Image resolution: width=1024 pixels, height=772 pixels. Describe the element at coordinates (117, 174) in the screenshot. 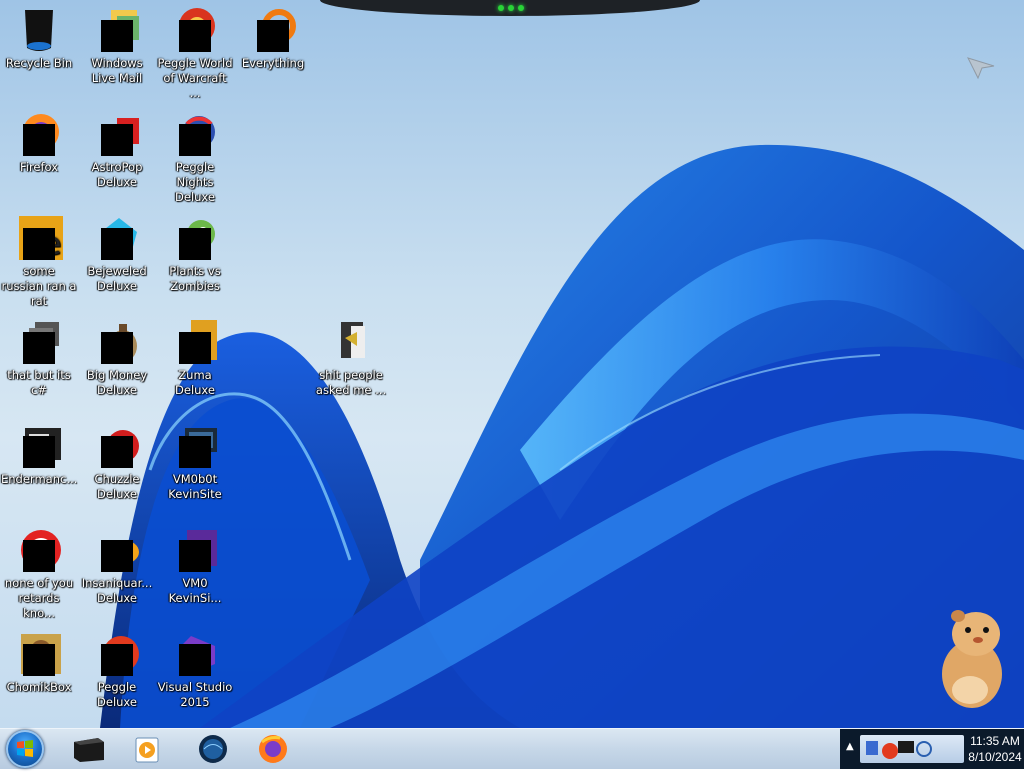

I see `icon-label: AstroPop Deluxe` at that location.